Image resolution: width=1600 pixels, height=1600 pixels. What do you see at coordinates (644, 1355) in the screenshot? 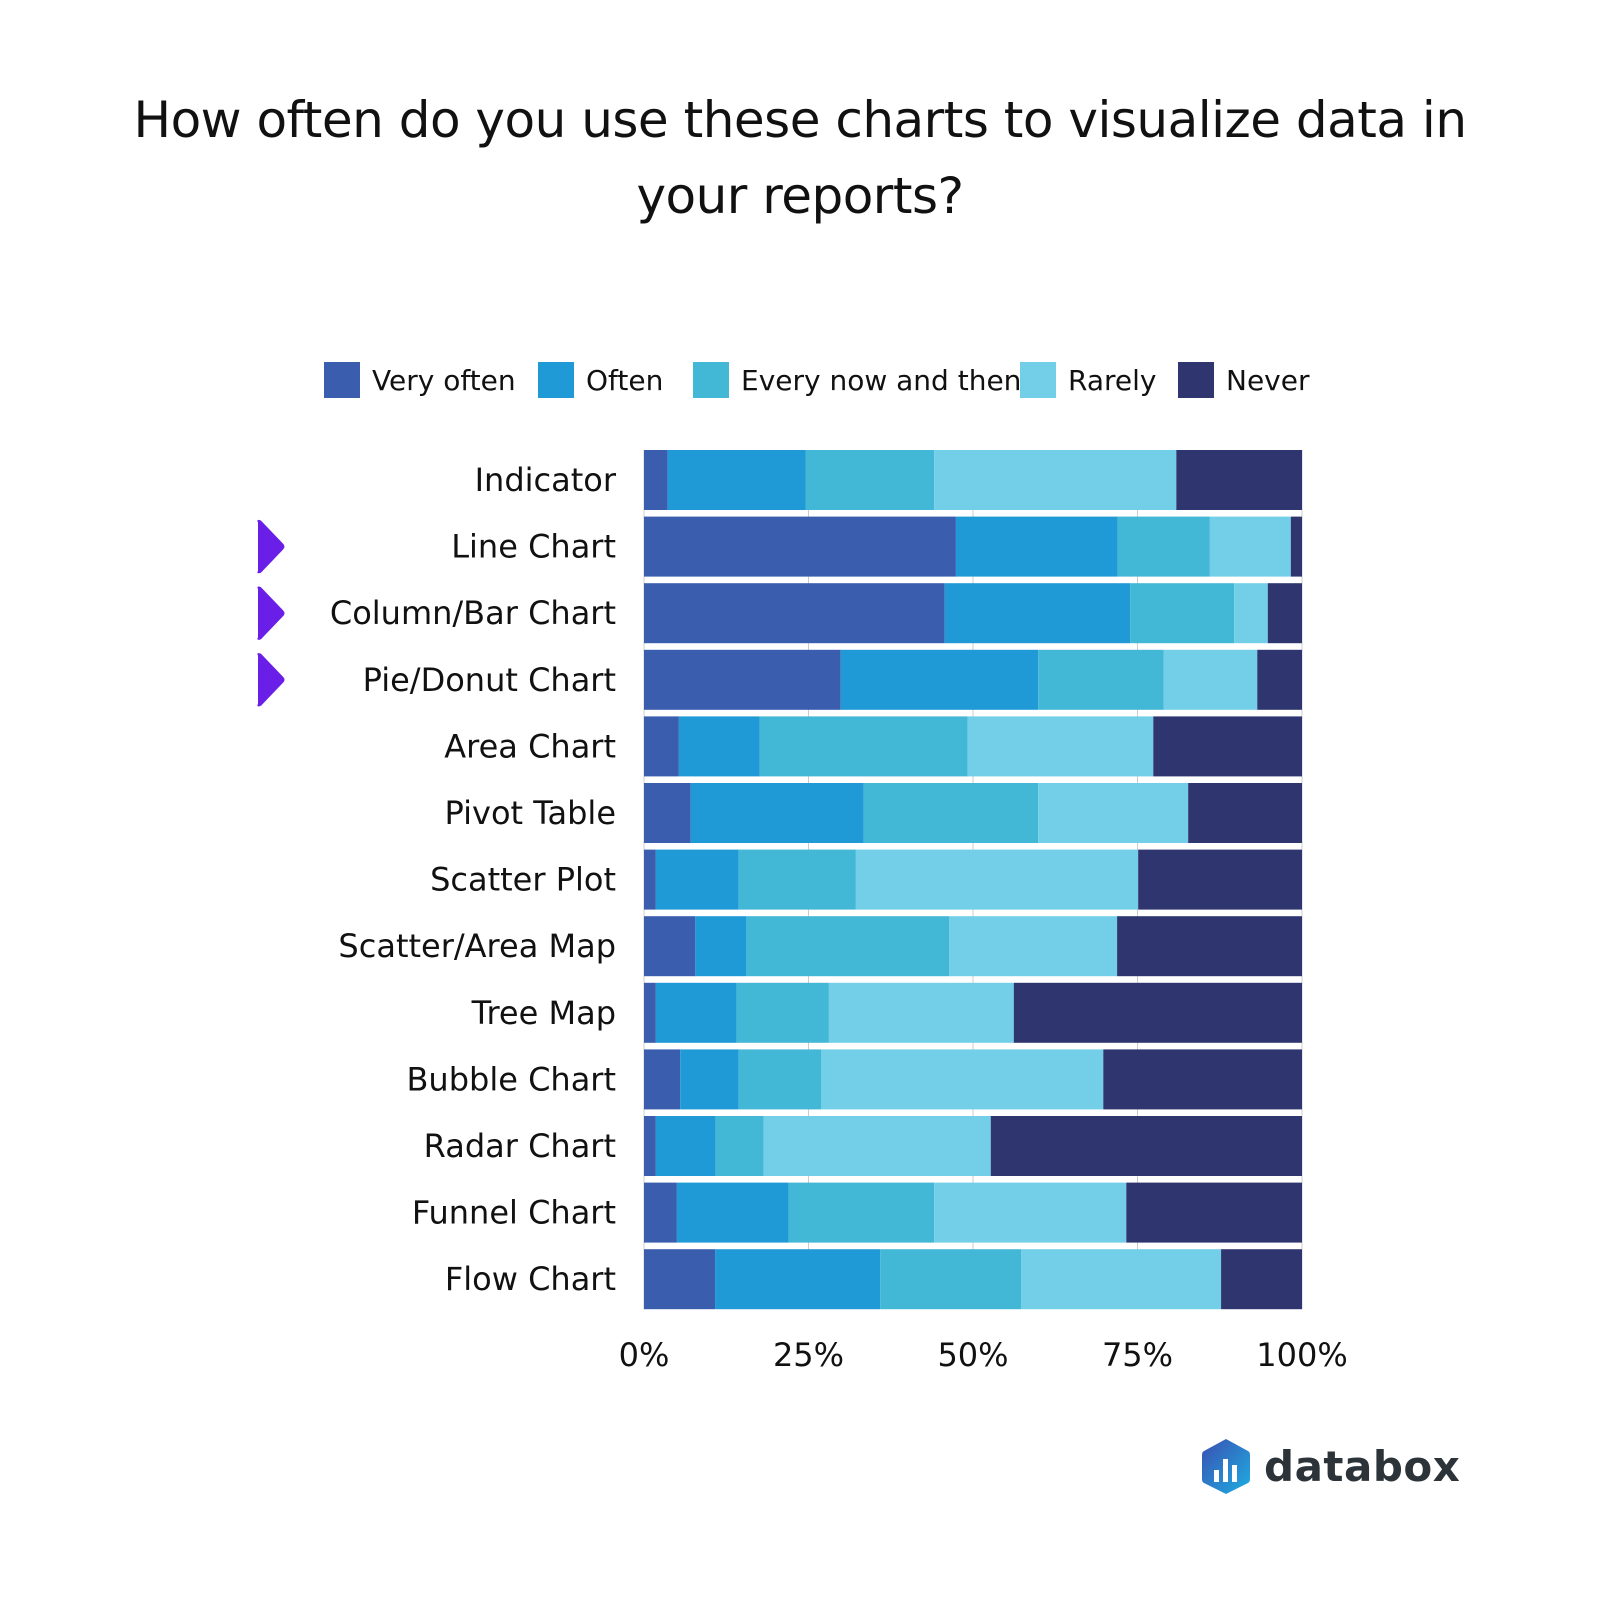
I see `x-tick-label: 0%` at bounding box center [644, 1355].